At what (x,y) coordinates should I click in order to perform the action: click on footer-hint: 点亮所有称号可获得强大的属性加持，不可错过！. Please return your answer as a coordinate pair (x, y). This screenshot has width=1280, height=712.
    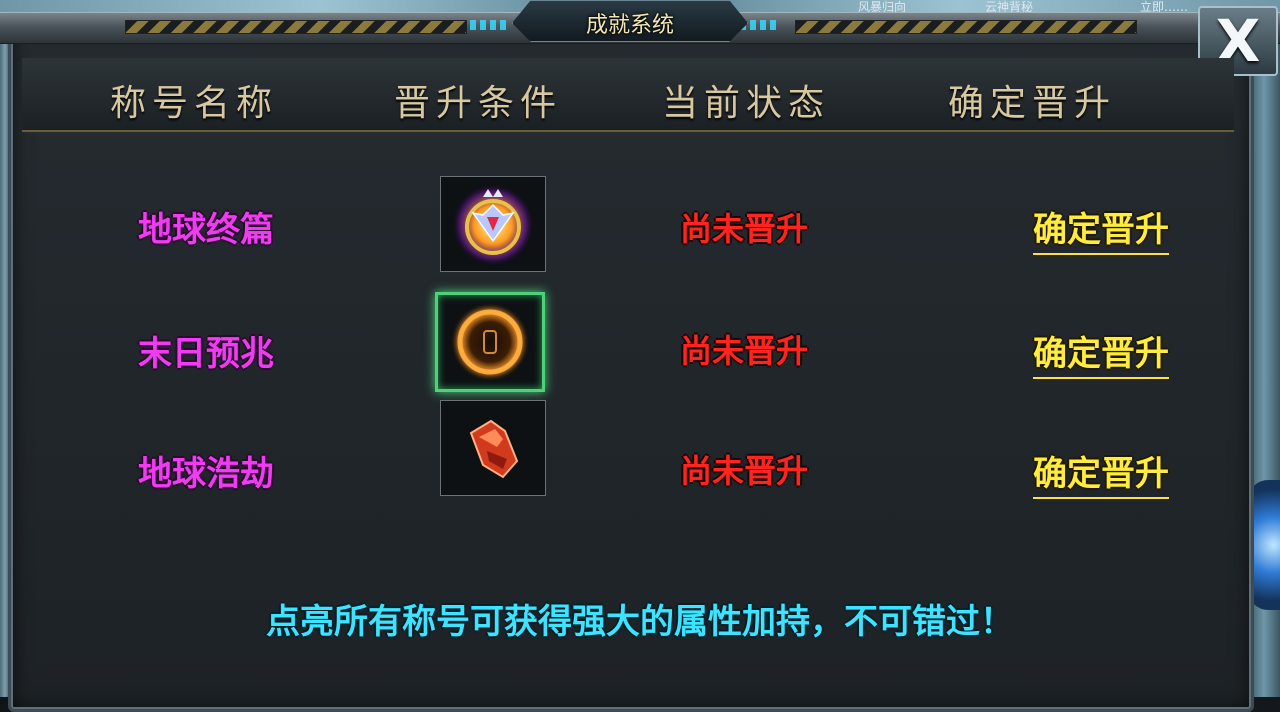
    Looking at the image, I should click on (640, 622).